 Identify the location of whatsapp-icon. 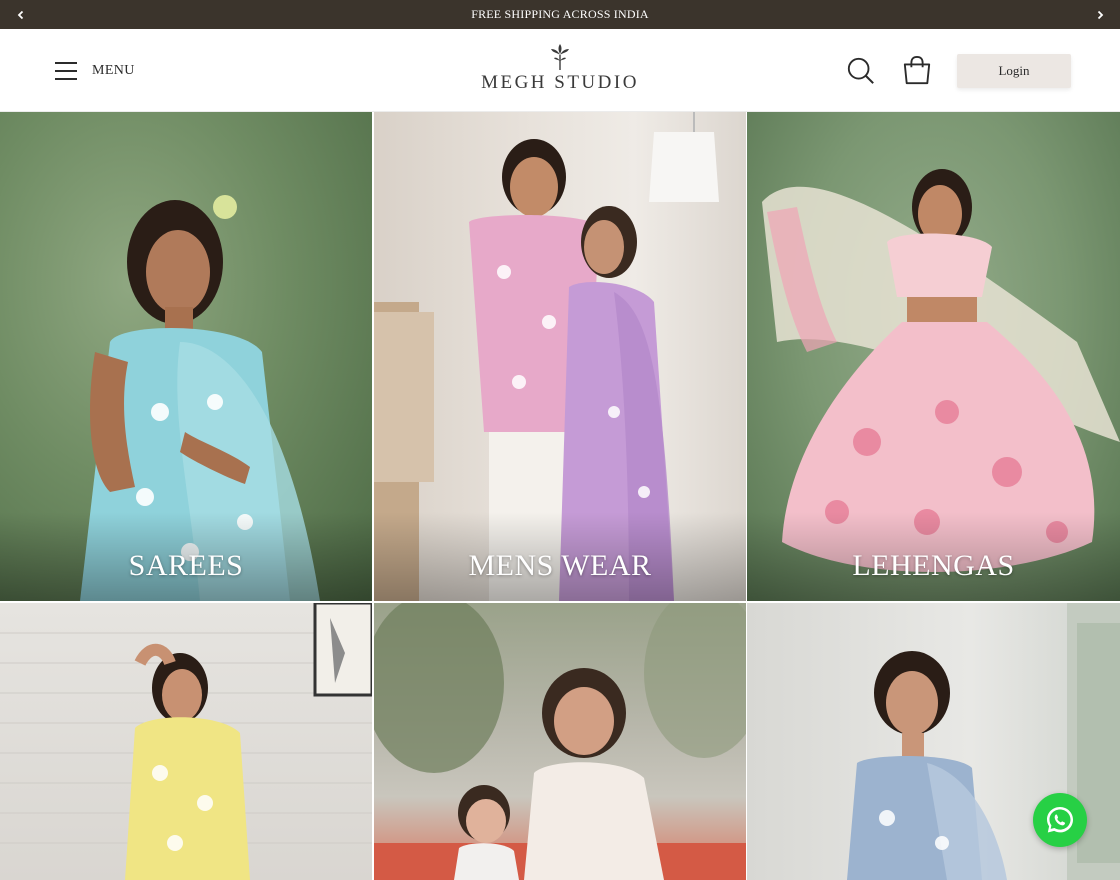
(1060, 820).